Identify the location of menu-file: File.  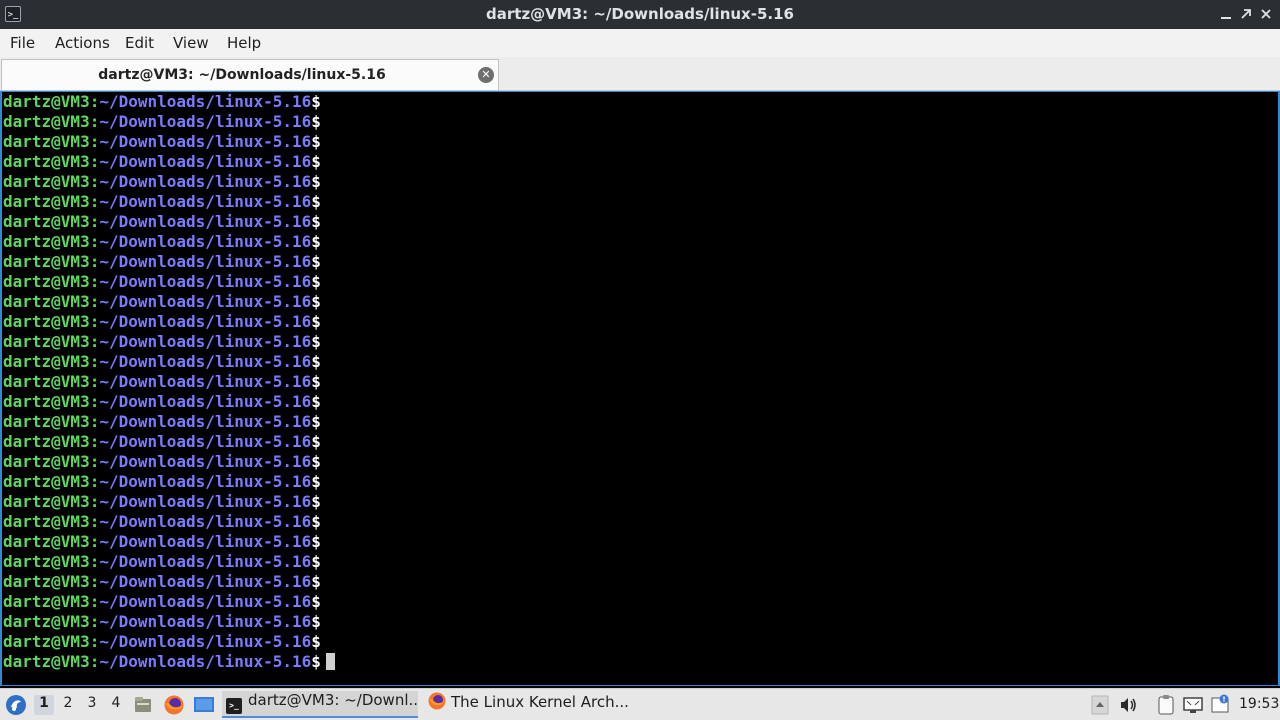
(22, 43).